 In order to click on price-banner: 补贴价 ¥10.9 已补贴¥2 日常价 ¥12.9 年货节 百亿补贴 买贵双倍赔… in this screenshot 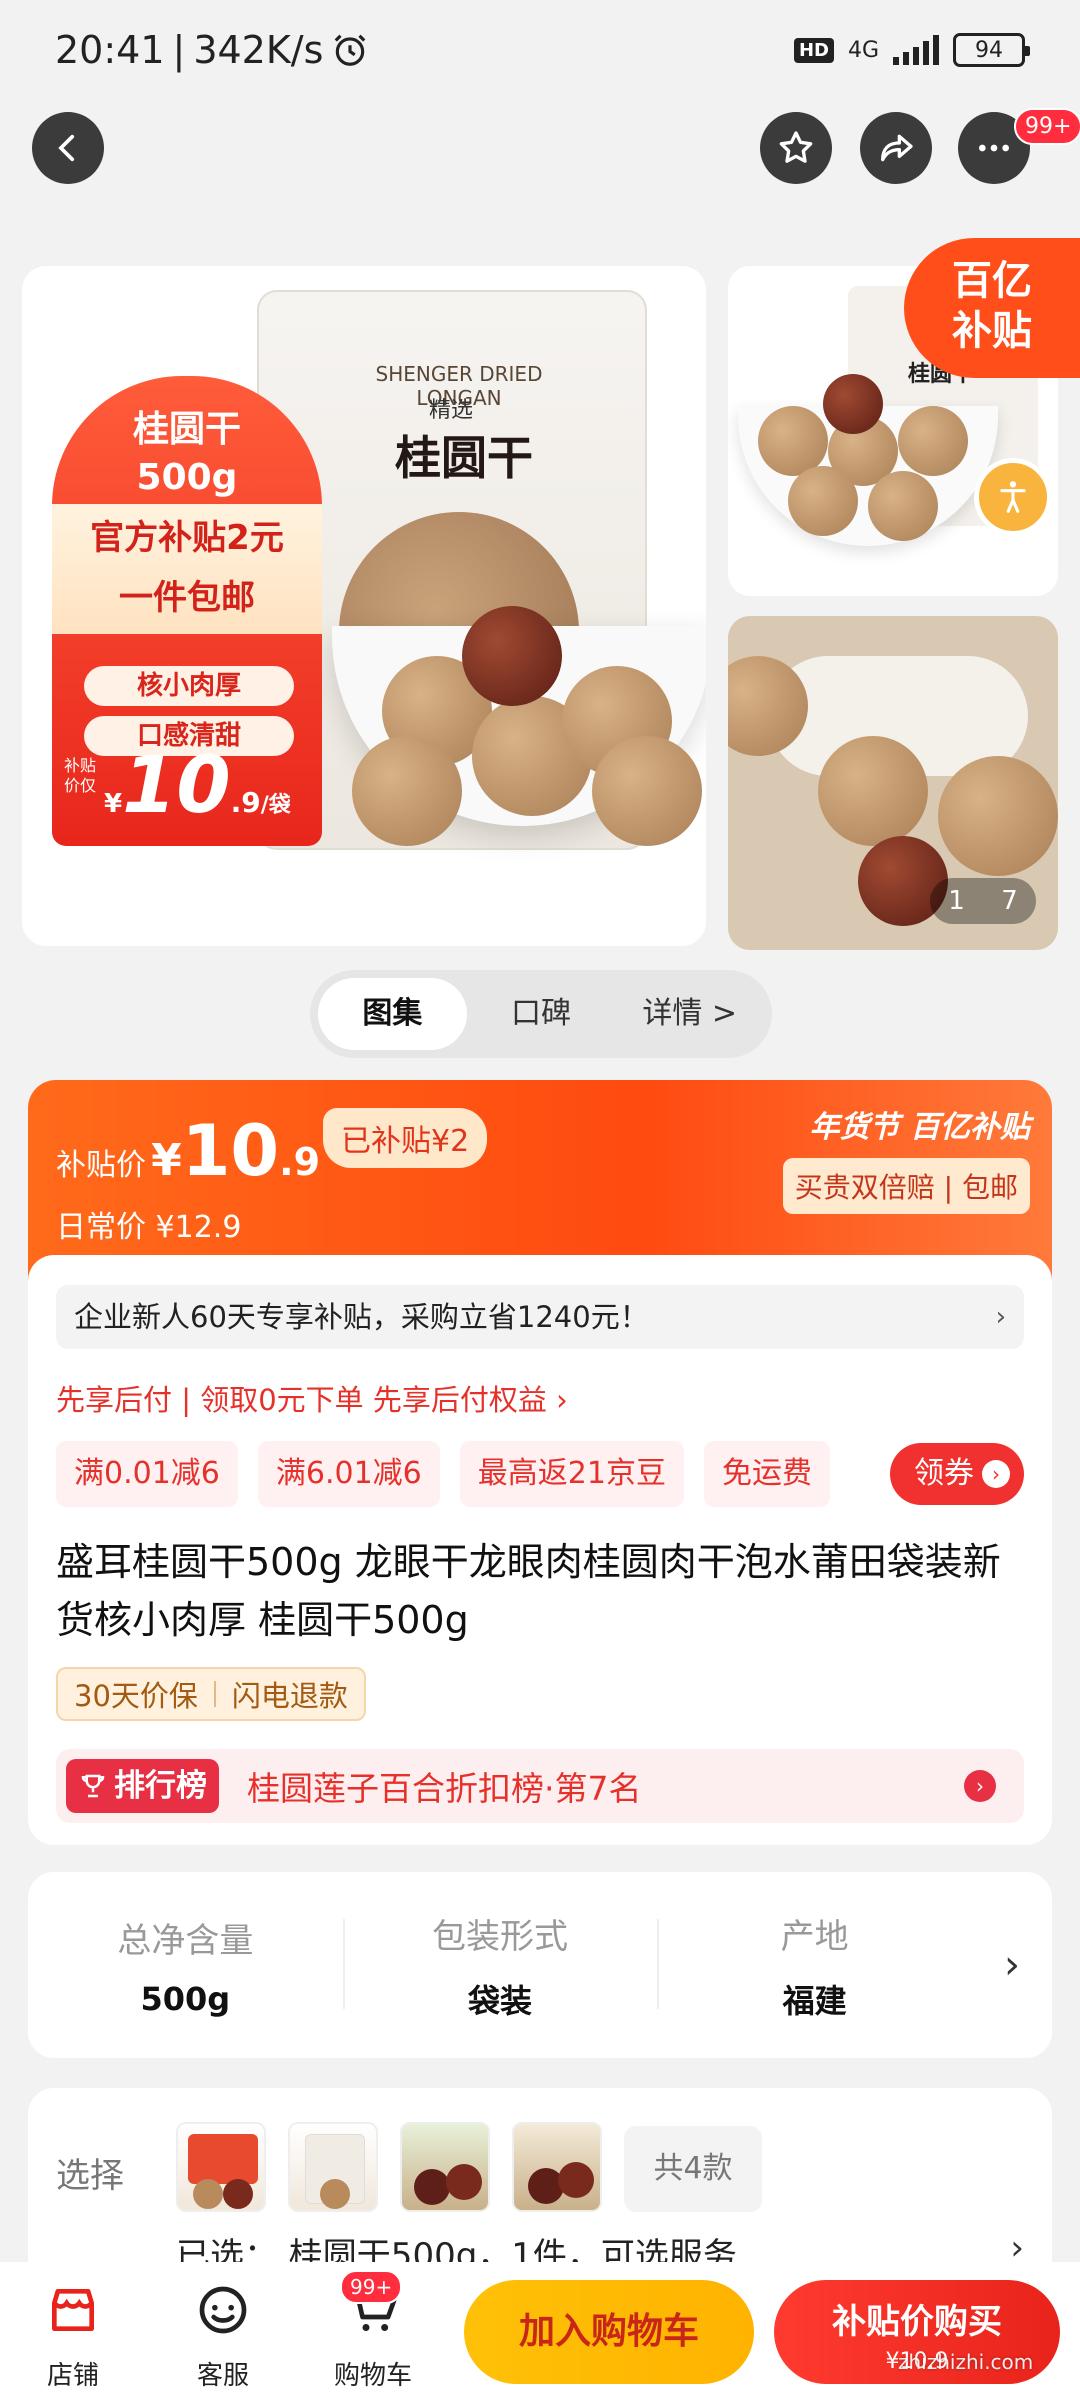, I will do `click(540, 1180)`.